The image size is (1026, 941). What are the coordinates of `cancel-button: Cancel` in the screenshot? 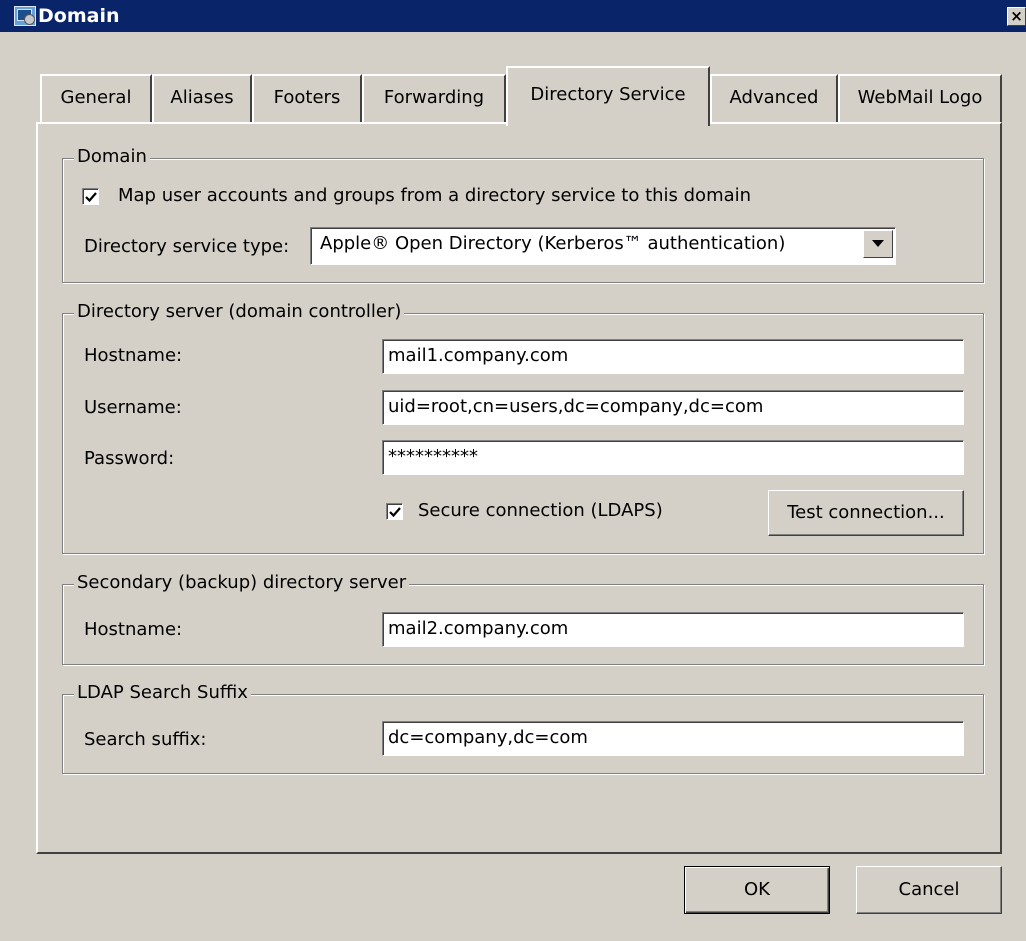 It's located at (929, 890).